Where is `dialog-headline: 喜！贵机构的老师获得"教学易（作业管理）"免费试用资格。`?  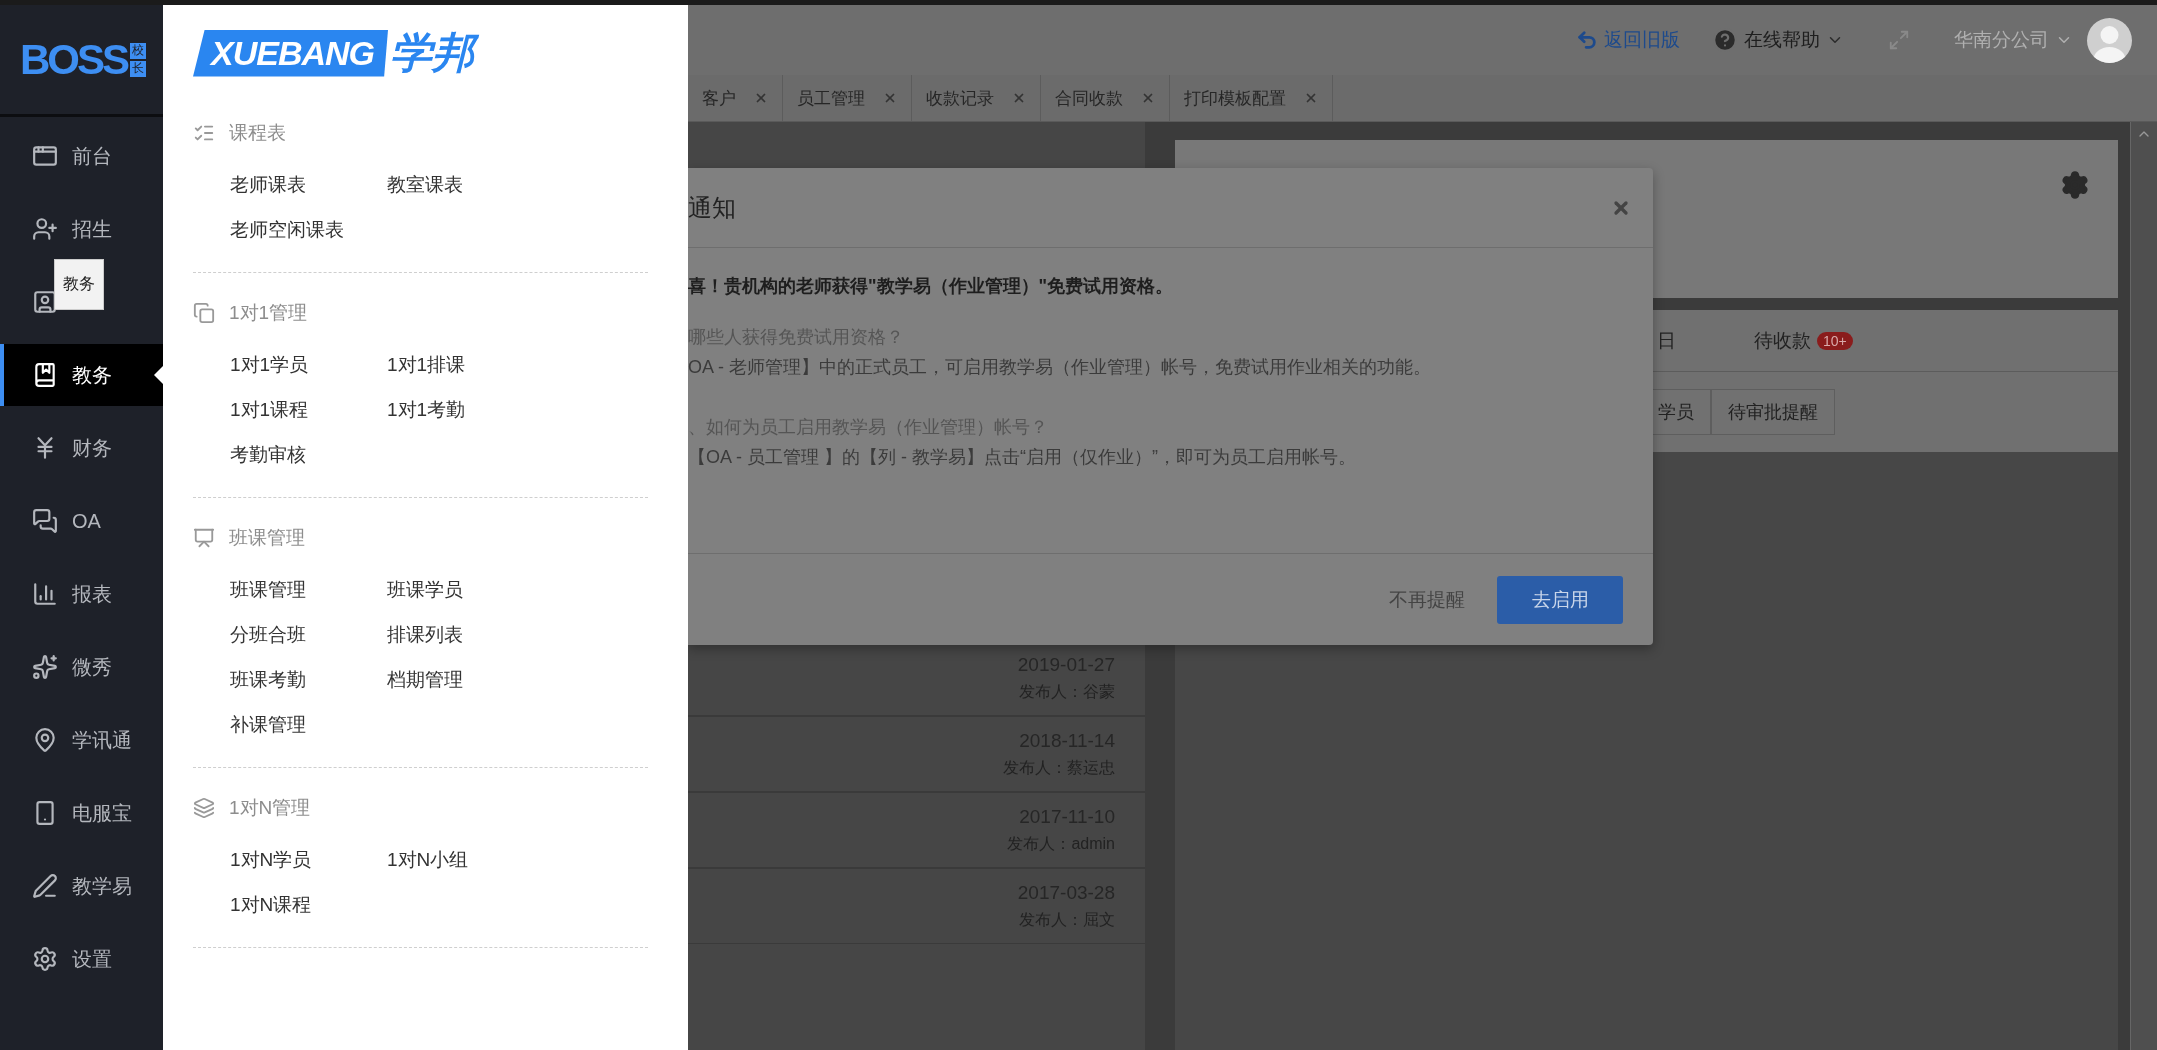
dialog-headline: 喜！贵机构的老师获得"教学易（作业管理）"免费试用资格。 is located at coordinates (931, 286).